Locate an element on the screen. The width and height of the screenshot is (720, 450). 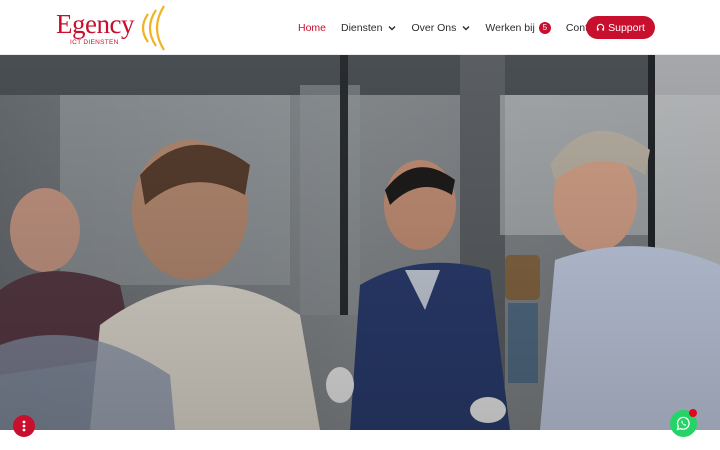
nav-item-werken-bij: Werken bij 5 is located at coordinates (518, 27).